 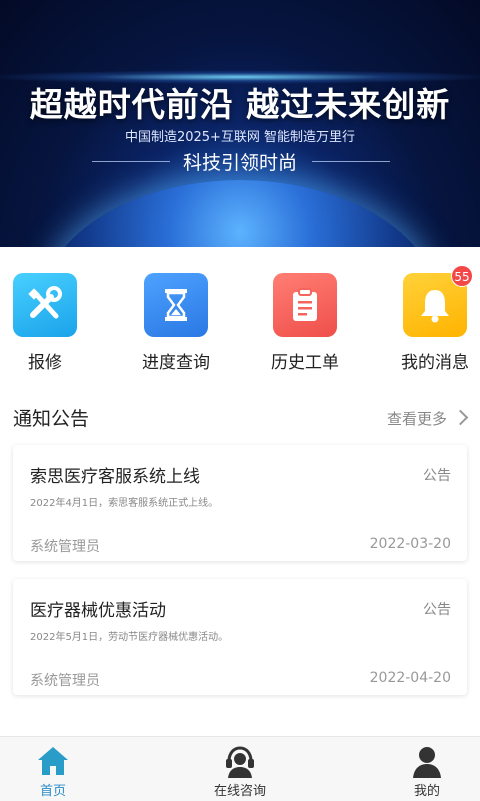 I want to click on view-more-label: 查看更多, so click(x=416, y=419).